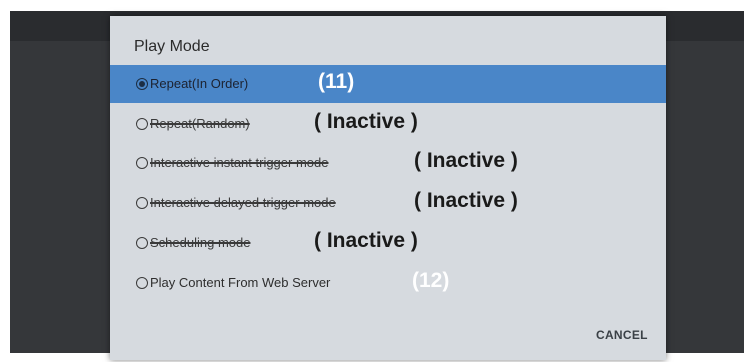 This screenshot has height=362, width=756. Describe the element at coordinates (200, 123) in the screenshot. I see `option-label: Repeat(Random)` at that location.